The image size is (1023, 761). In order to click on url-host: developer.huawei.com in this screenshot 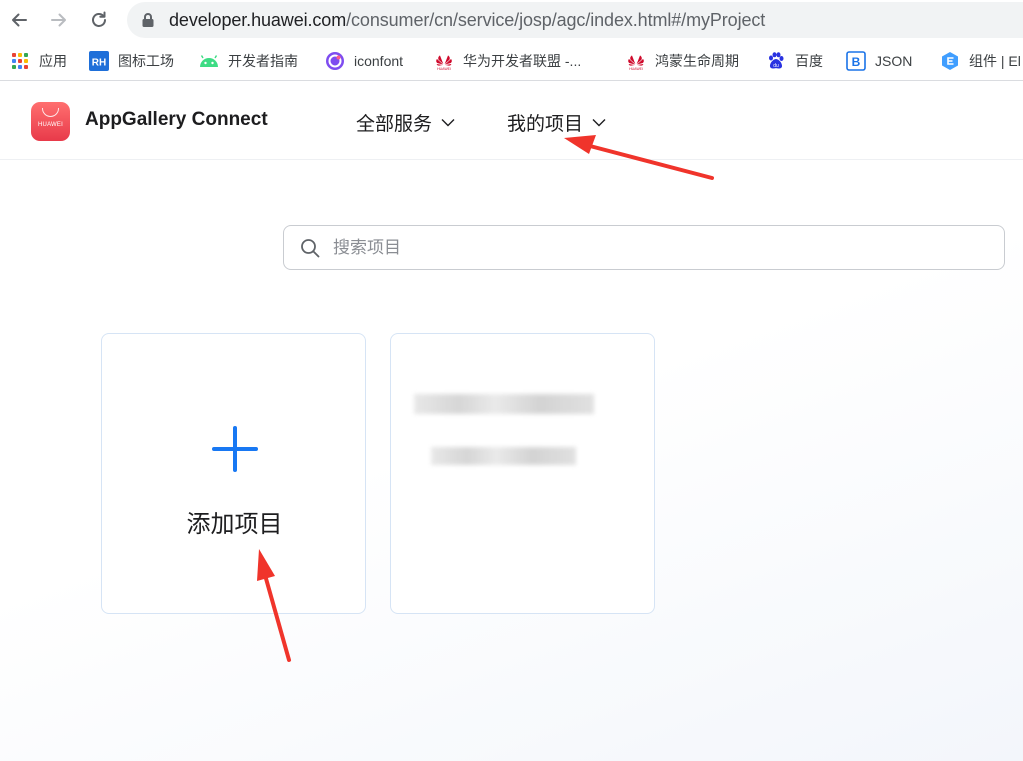, I will do `click(258, 20)`.